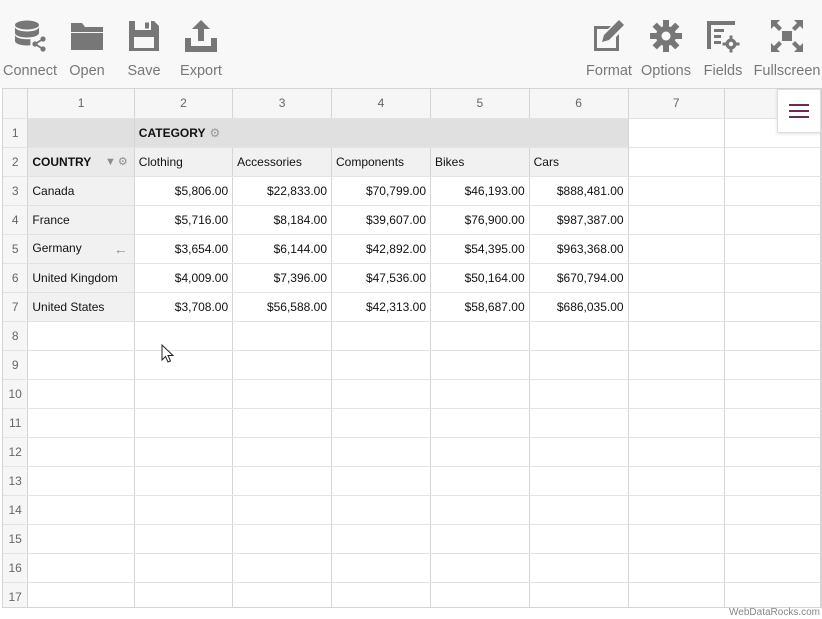 Image resolution: width=822 pixels, height=619 pixels. What do you see at coordinates (117, 161) in the screenshot?
I see `filter-icon: ▼⚙` at bounding box center [117, 161].